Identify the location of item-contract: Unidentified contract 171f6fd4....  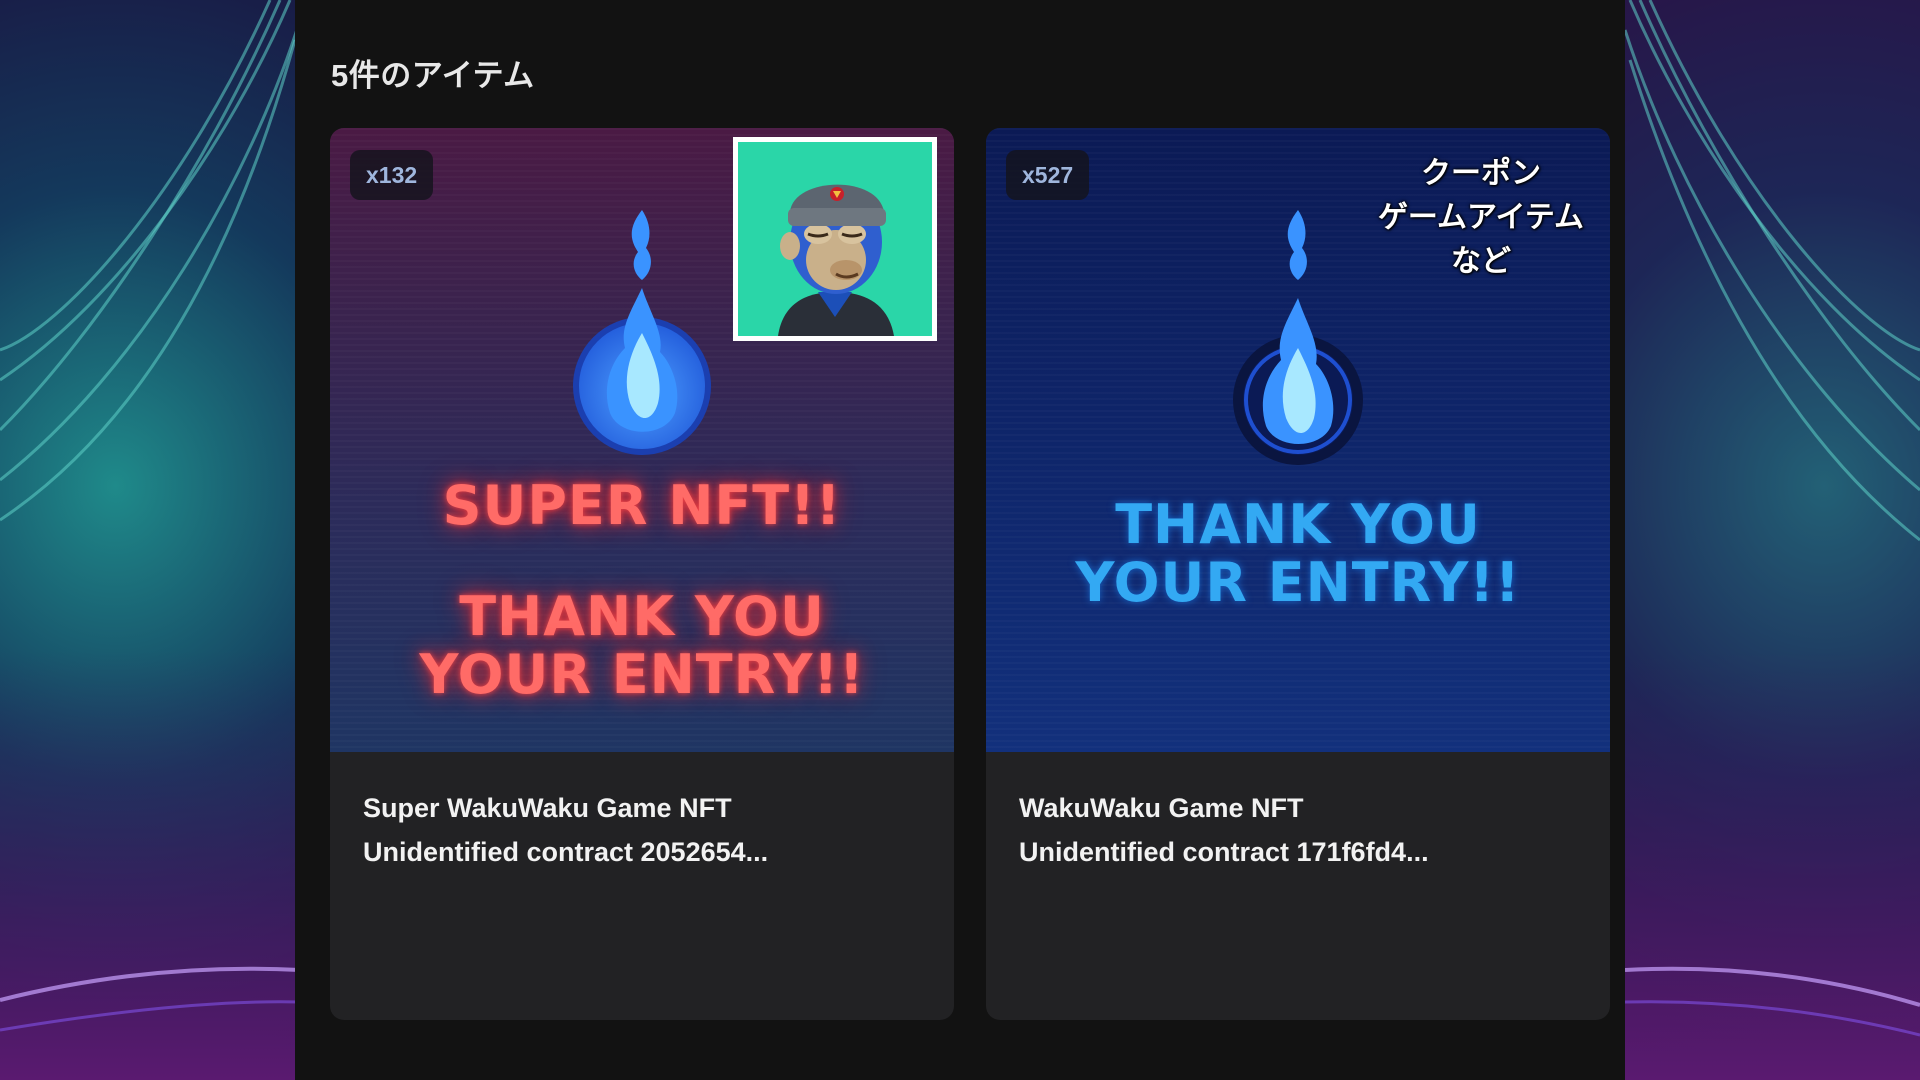
(1224, 852).